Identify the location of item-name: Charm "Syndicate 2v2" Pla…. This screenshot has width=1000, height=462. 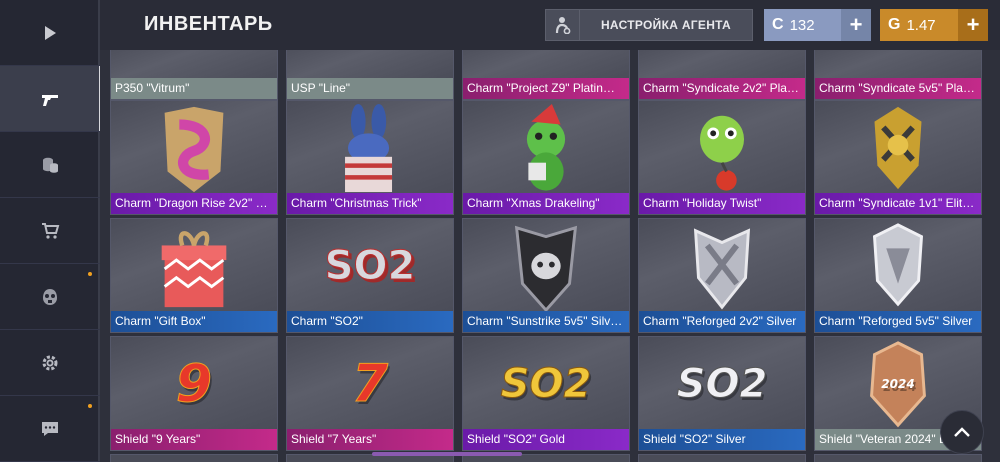
(722, 88).